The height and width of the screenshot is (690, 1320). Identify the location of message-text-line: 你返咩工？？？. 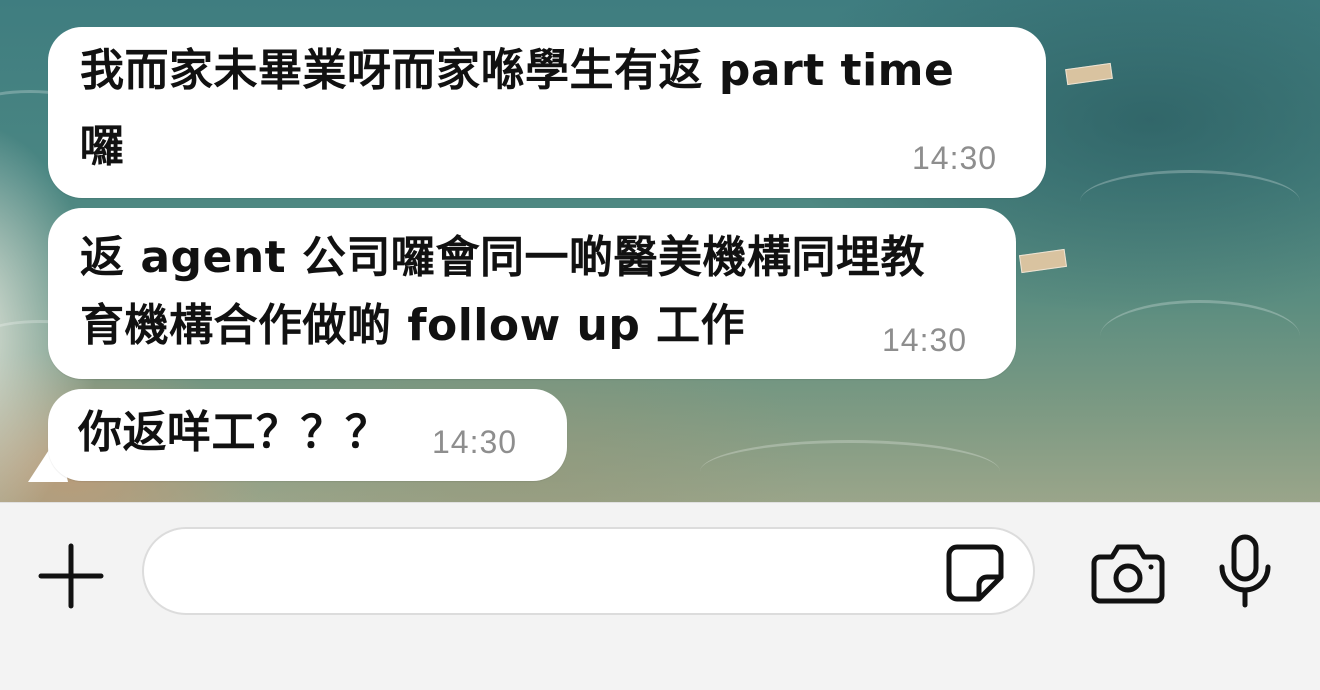
(234, 432).